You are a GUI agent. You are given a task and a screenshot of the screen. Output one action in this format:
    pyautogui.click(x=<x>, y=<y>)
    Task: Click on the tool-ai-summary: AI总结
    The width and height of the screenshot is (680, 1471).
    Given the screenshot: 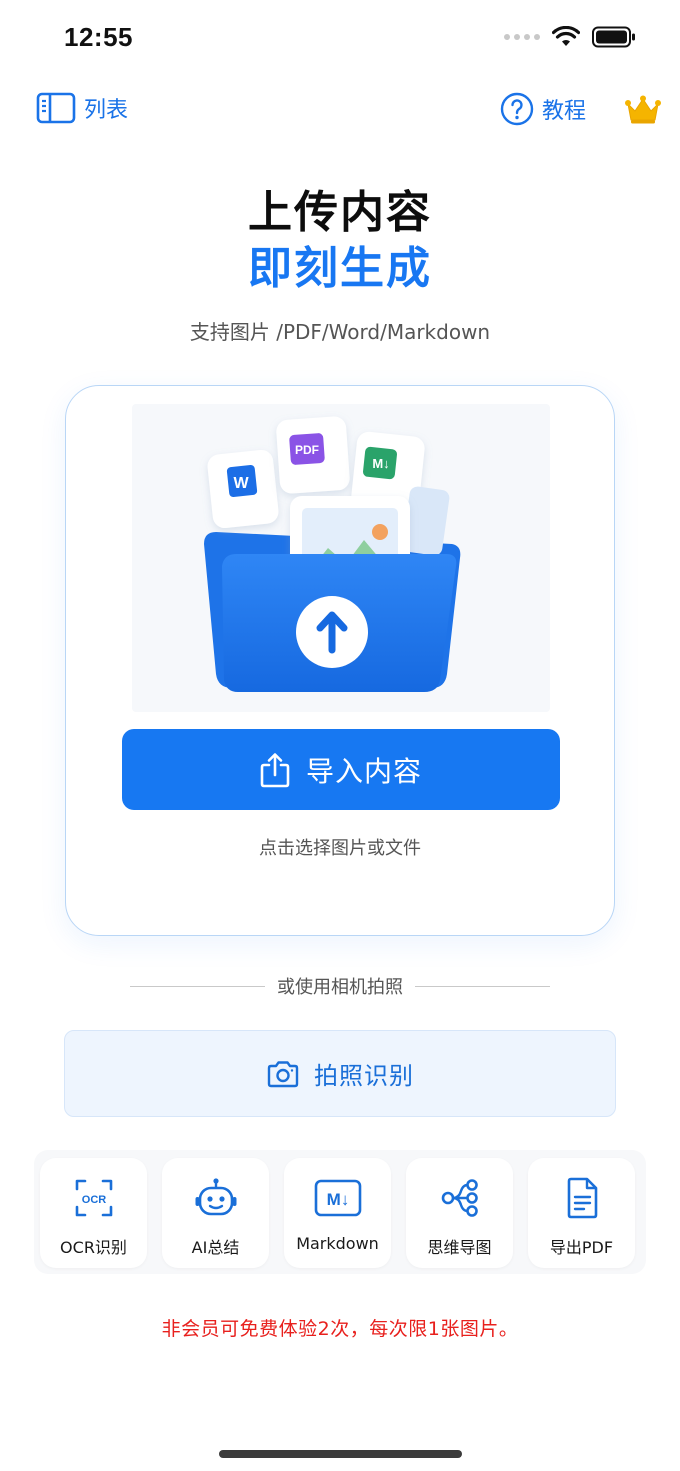 What is the action you would take?
    pyautogui.click(x=215, y=1213)
    